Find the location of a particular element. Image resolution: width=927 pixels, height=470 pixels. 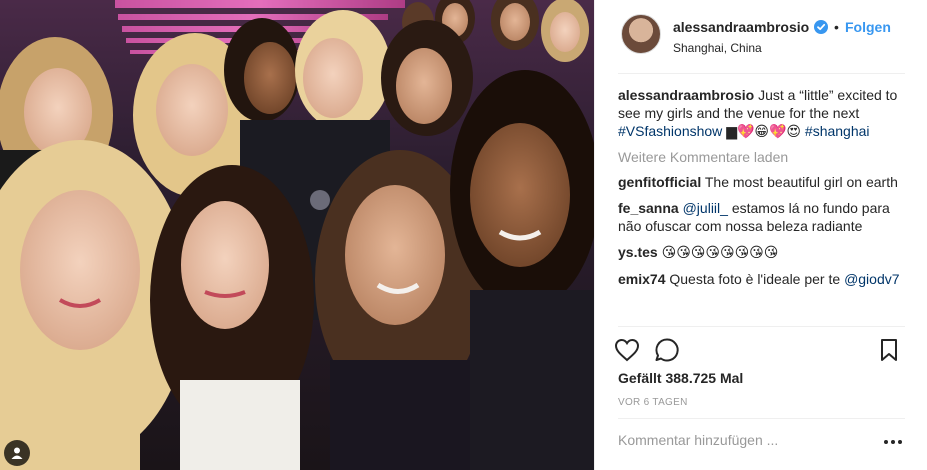

follow-button: Folgen is located at coordinates (868, 27).